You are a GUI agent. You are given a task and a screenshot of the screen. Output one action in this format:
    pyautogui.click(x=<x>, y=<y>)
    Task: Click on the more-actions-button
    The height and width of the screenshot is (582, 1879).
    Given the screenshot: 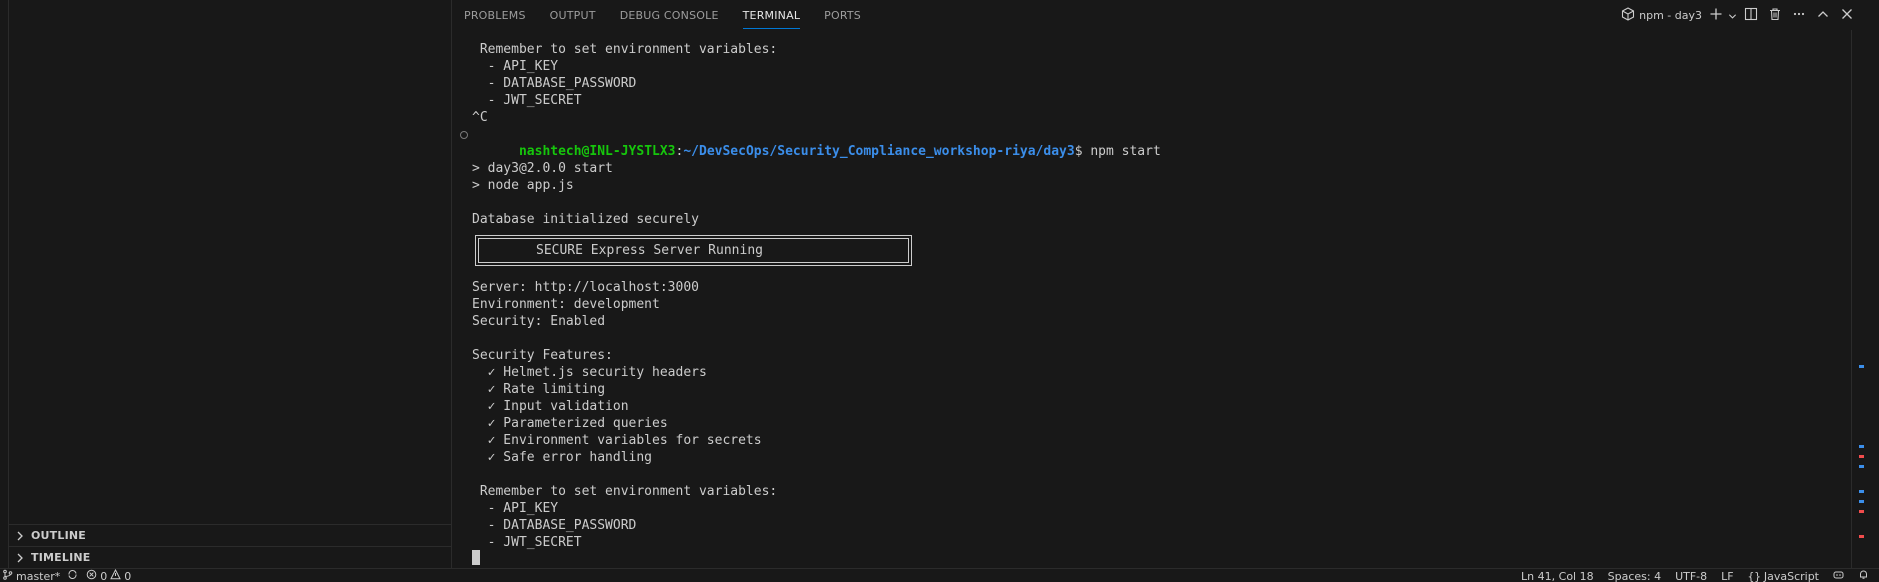 What is the action you would take?
    pyautogui.click(x=1799, y=15)
    